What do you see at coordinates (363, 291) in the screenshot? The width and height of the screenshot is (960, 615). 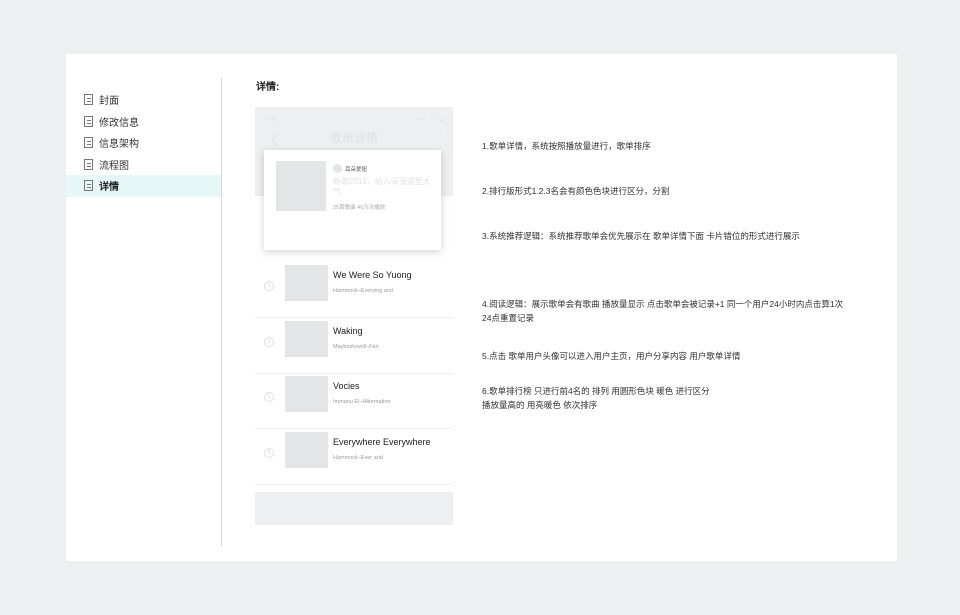 I see `song-artist: Hammock–Everying and` at bounding box center [363, 291].